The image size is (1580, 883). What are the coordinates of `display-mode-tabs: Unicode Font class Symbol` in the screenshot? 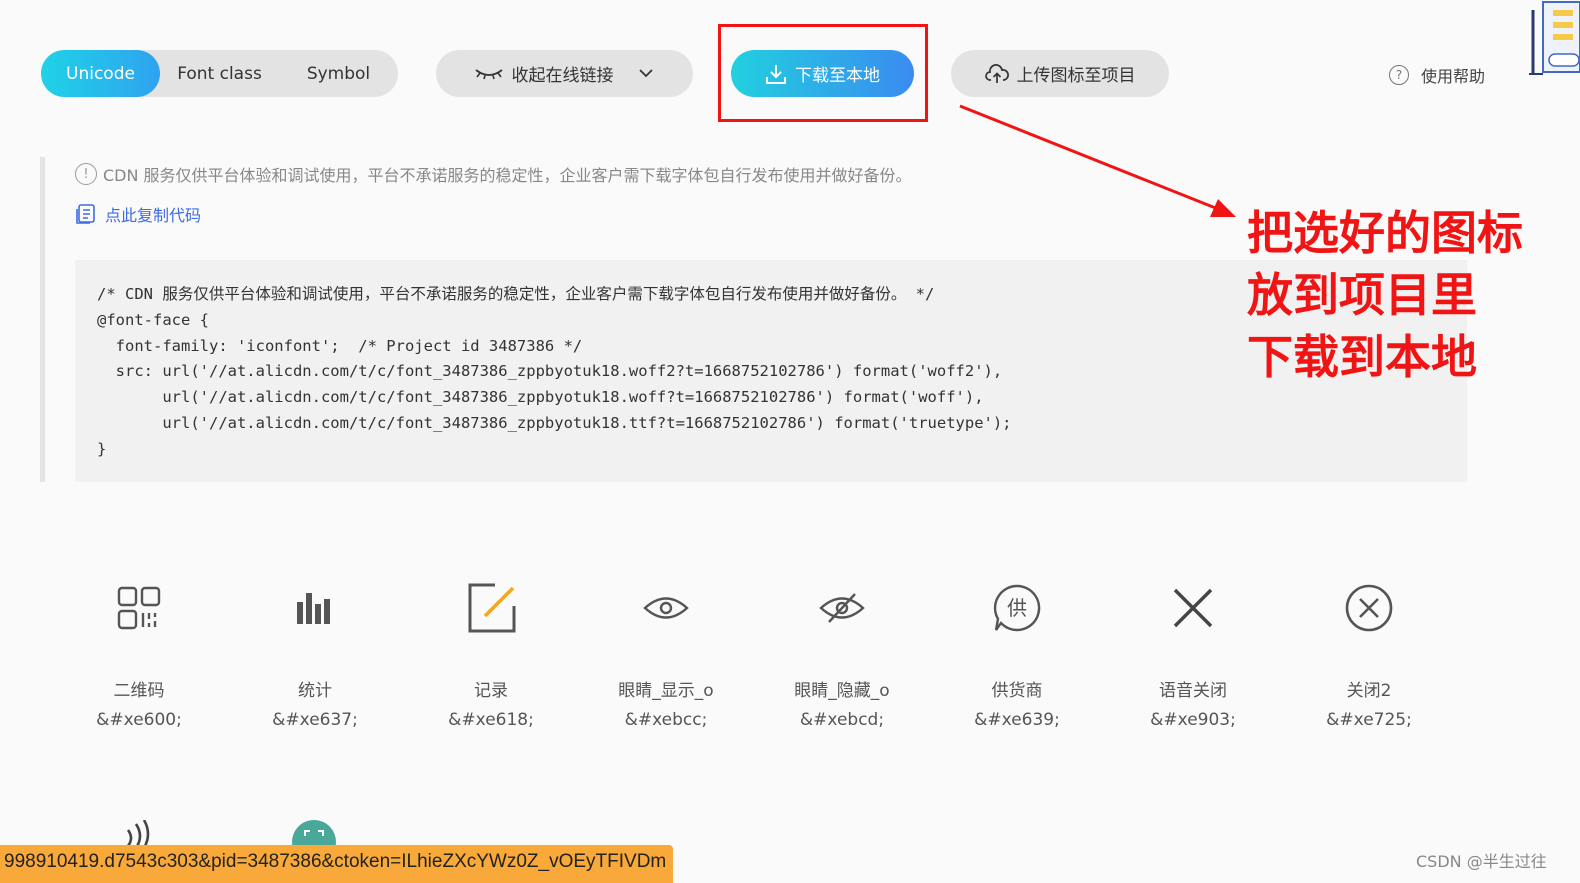 It's located at (219, 73).